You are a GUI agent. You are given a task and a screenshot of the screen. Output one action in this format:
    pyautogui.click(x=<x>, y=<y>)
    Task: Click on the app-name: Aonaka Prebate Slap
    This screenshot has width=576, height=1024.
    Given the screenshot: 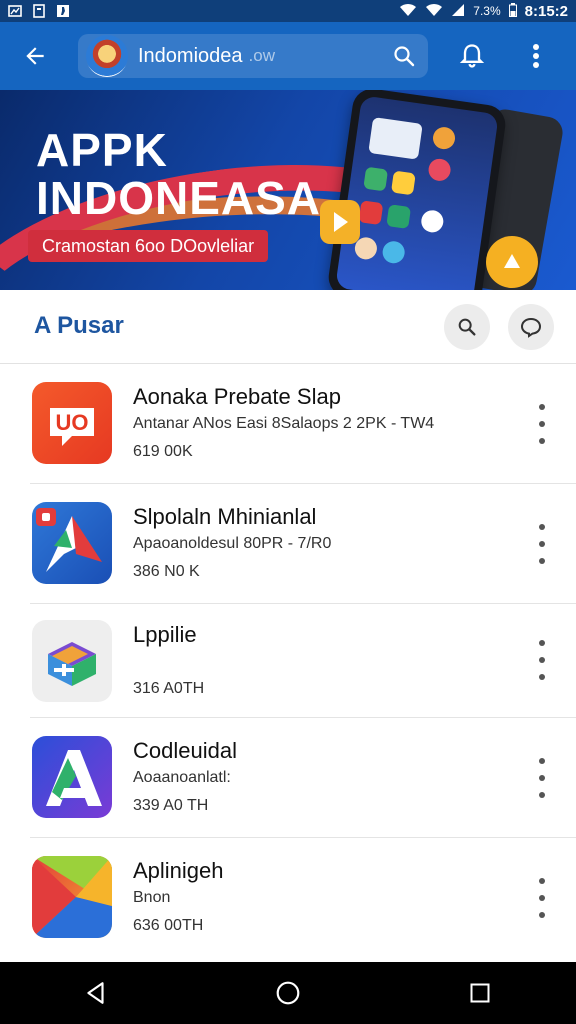 What is the action you would take?
    pyautogui.click(x=237, y=396)
    